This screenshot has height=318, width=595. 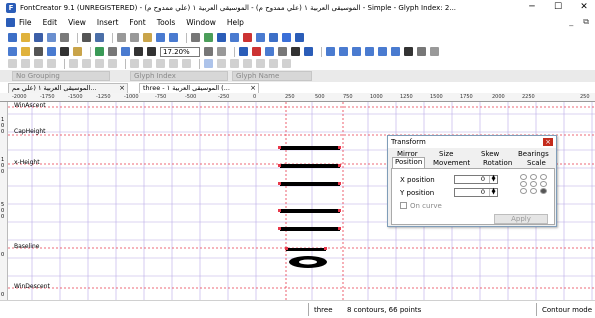 I want to click on tab-rotation: Rotation, so click(x=497, y=163).